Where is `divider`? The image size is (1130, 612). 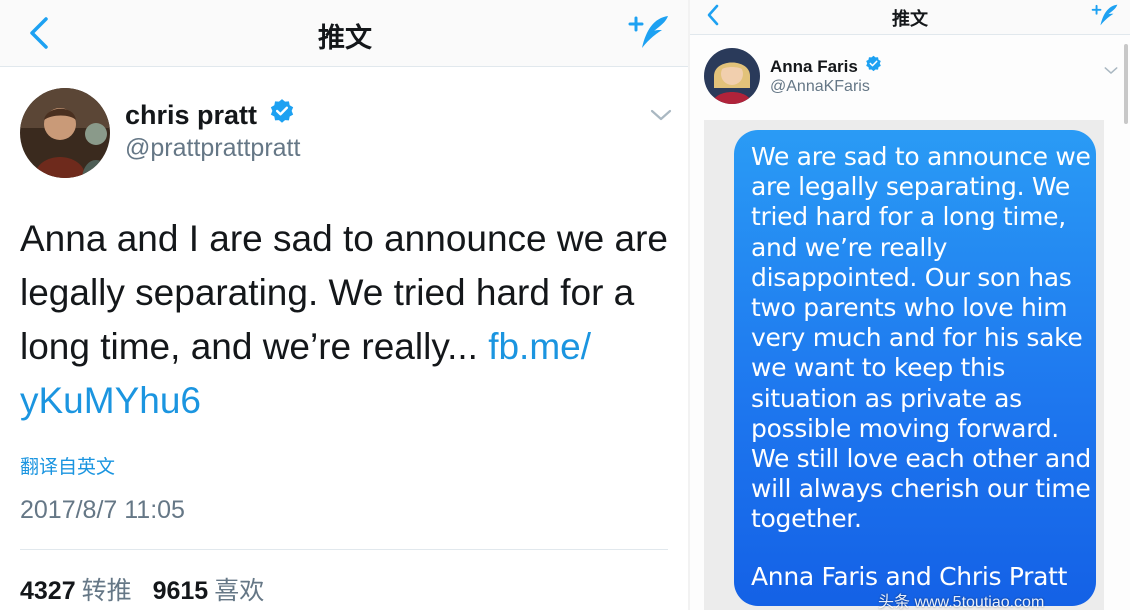 divider is located at coordinates (344, 549).